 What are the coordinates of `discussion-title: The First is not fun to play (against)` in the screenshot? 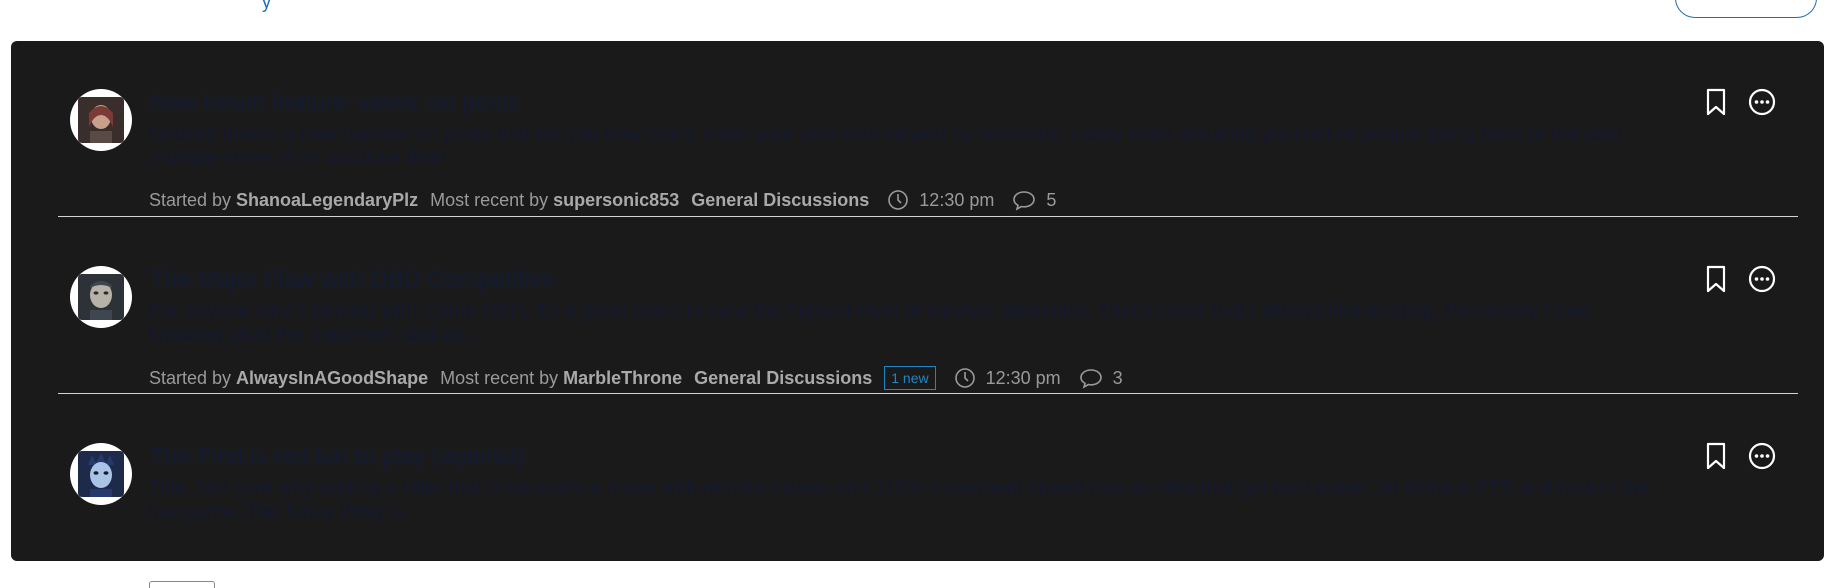 It's located at (919, 457).